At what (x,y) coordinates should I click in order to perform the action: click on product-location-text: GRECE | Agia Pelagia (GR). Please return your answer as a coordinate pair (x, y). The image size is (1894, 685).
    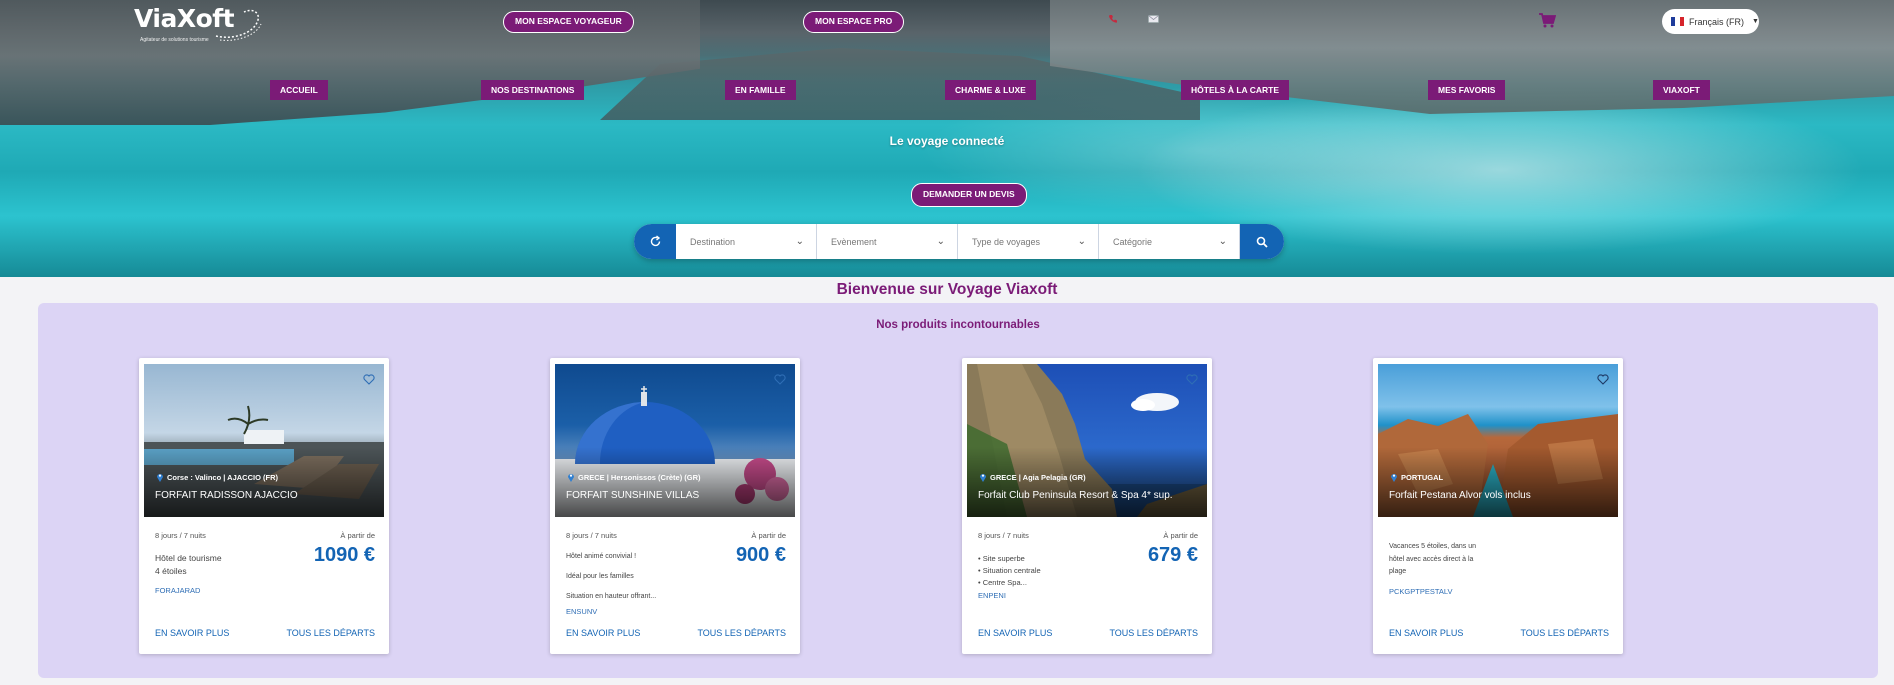
    Looking at the image, I should click on (1038, 477).